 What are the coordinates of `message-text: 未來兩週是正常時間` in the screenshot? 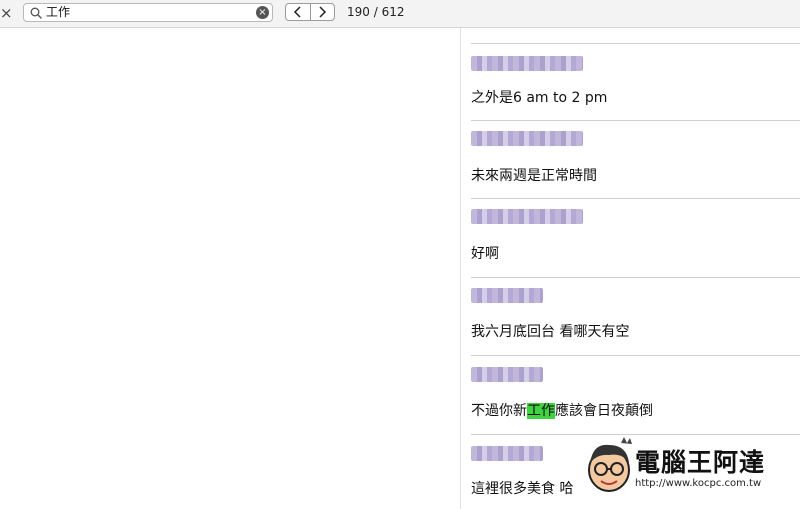 It's located at (534, 176).